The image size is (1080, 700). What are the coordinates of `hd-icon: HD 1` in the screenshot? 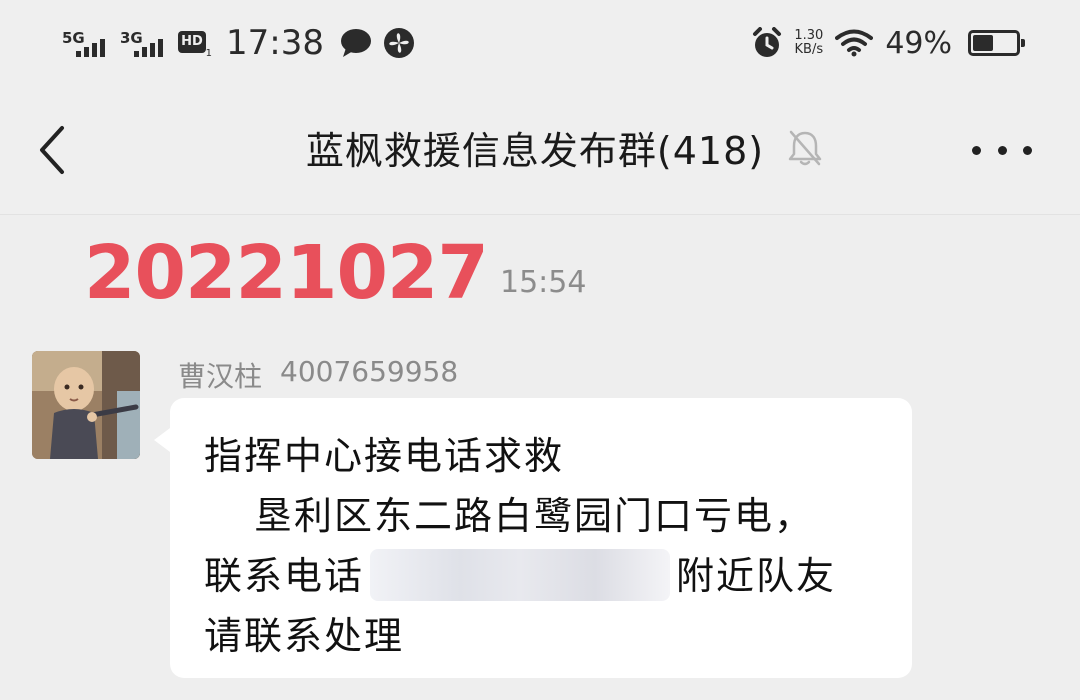 It's located at (195, 43).